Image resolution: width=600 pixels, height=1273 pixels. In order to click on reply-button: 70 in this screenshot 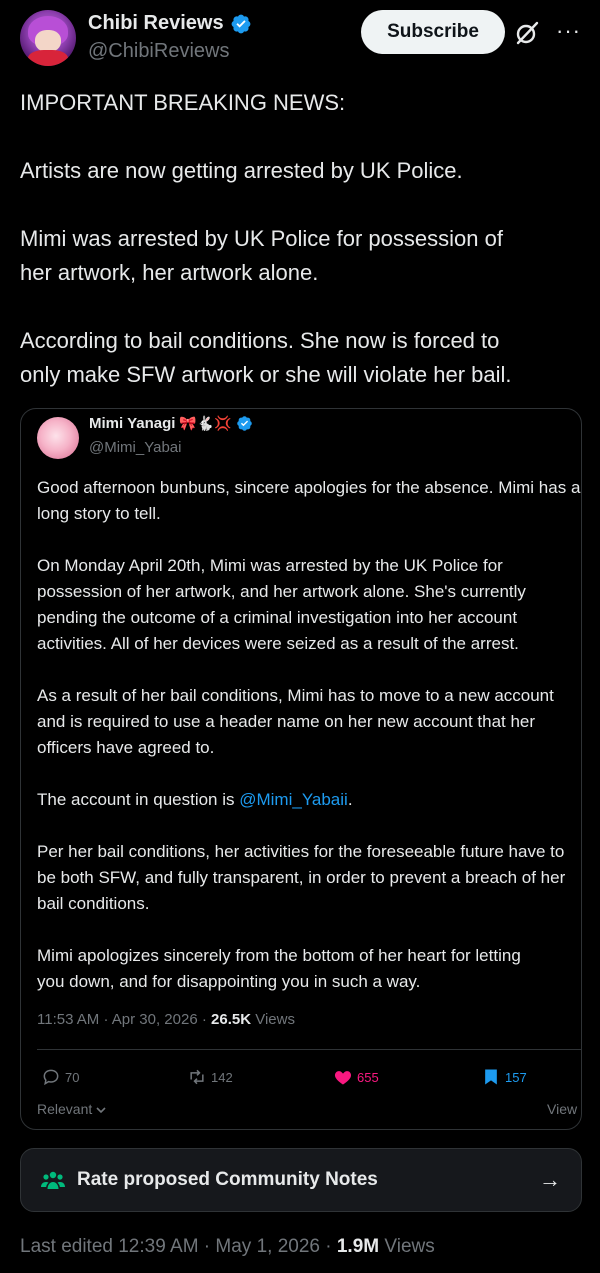, I will do `click(60, 1077)`.